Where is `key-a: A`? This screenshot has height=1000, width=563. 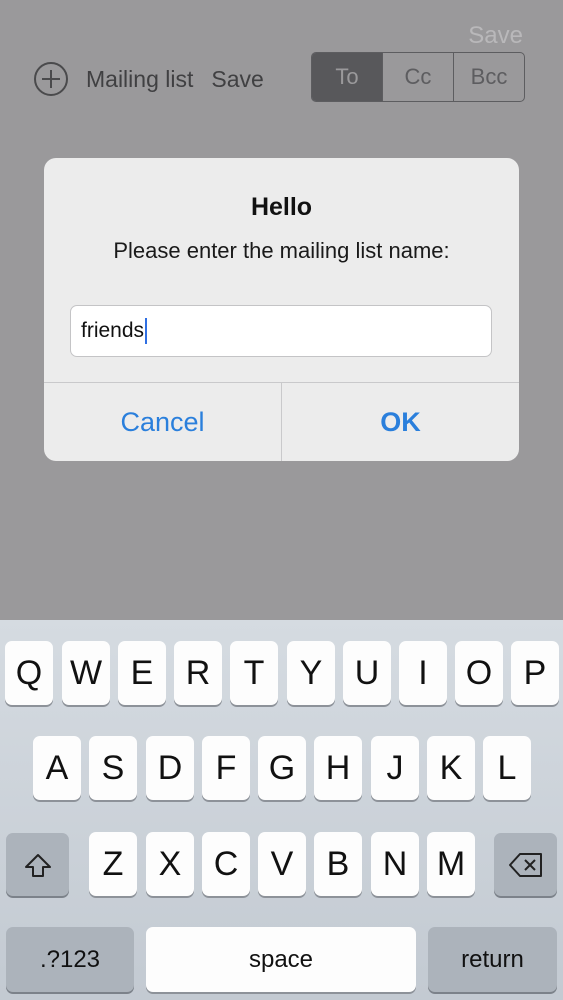
key-a: A is located at coordinates (57, 768).